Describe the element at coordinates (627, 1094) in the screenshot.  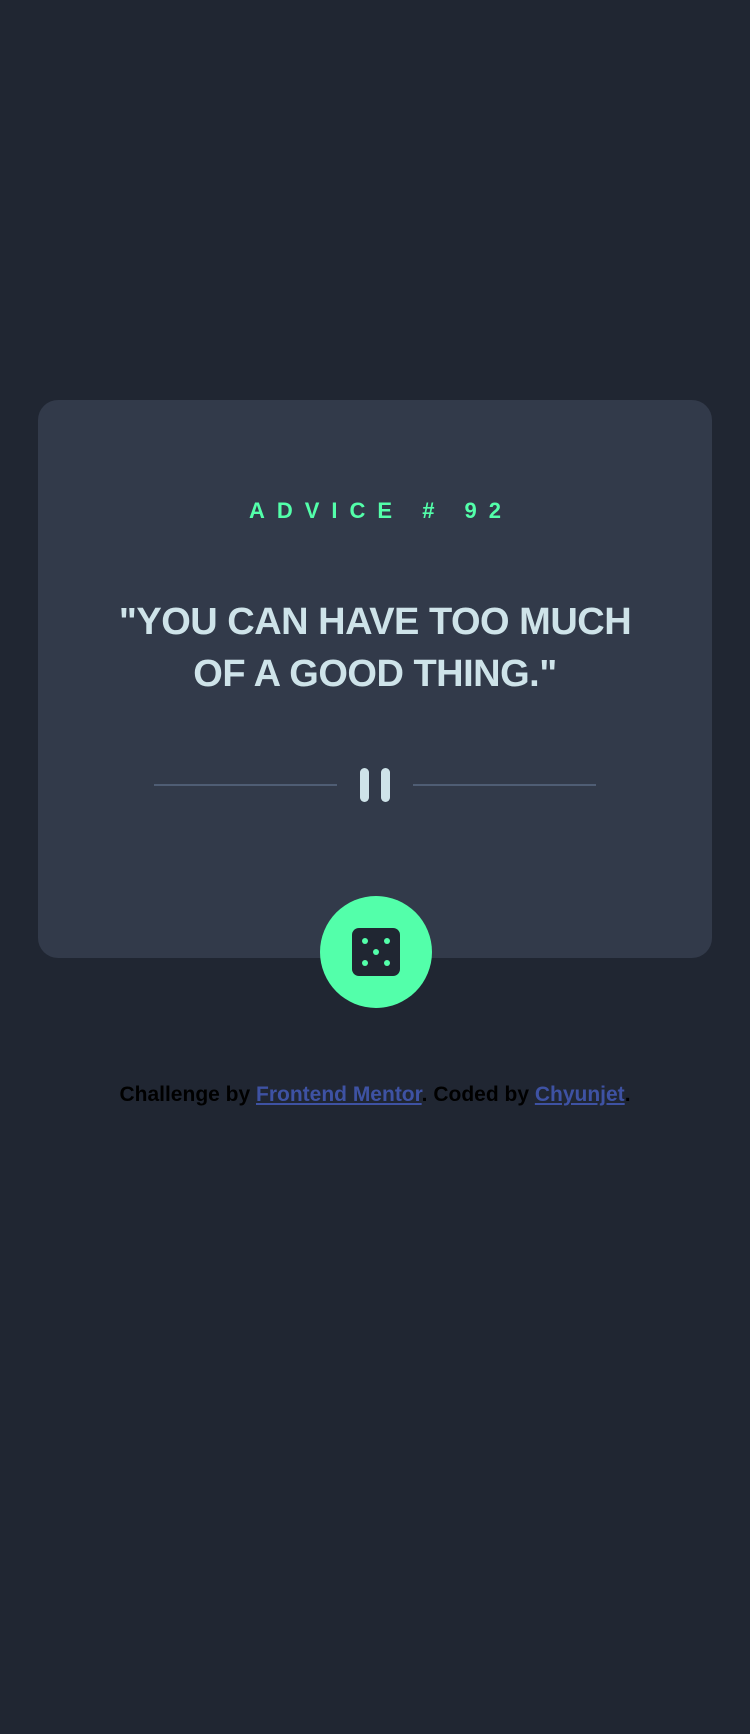
I see `attribution-suffix: .` at that location.